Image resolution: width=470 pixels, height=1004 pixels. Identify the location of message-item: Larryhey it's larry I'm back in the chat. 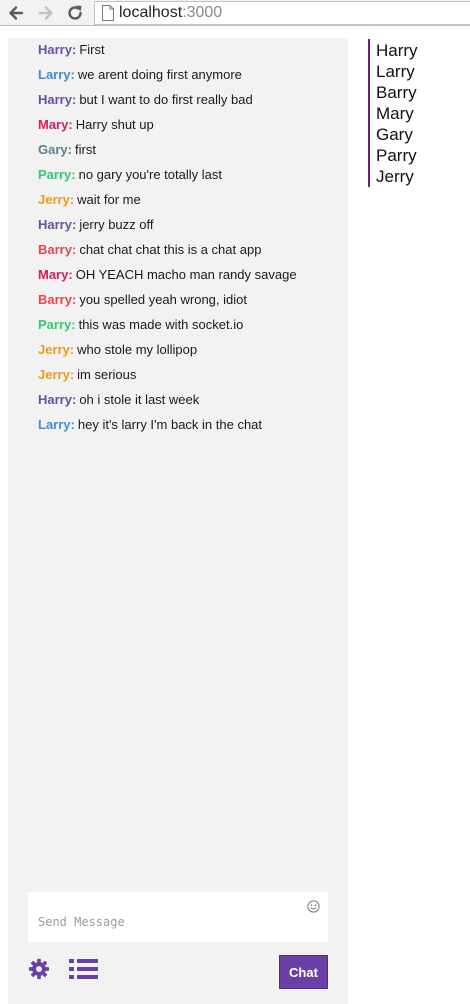
(190, 430).